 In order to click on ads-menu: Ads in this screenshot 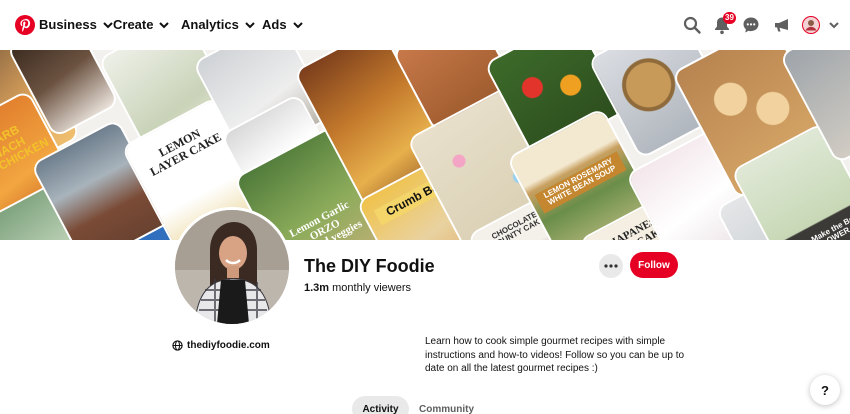, I will do `click(282, 24)`.